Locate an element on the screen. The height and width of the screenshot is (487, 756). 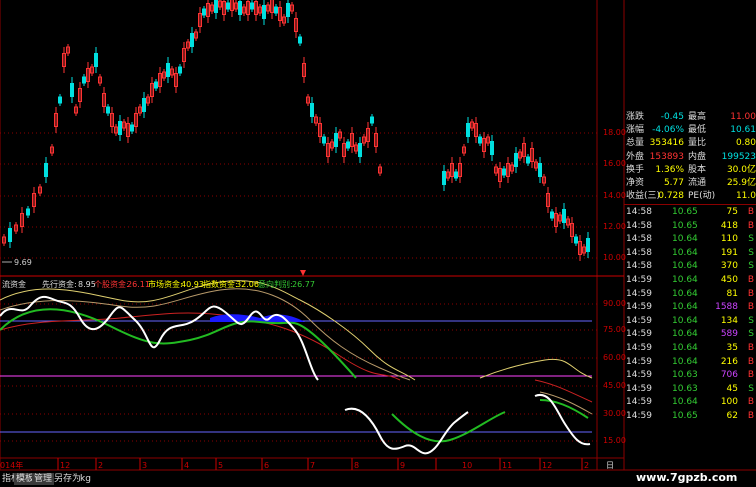
quote-label: 股本 is located at coordinates (697, 169).